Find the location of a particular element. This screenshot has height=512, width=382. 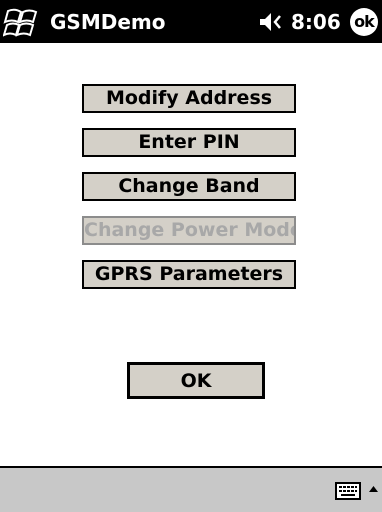

speaker-muted-icon is located at coordinates (272, 22).